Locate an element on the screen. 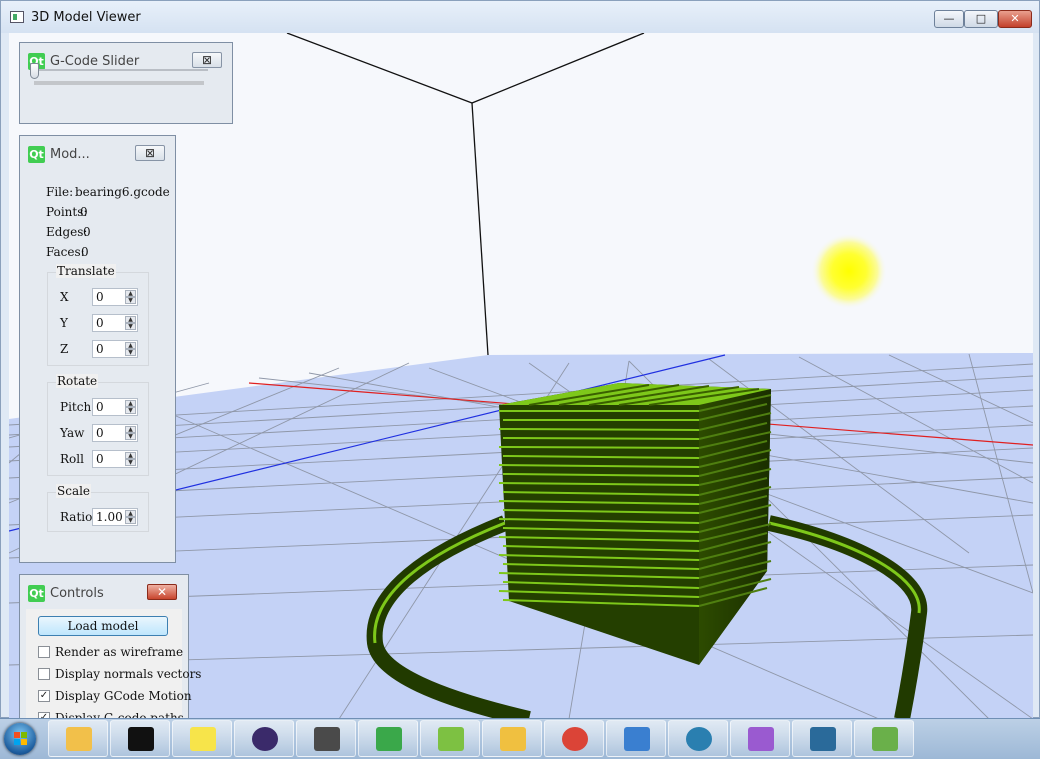  chrome-icon is located at coordinates (575, 739).